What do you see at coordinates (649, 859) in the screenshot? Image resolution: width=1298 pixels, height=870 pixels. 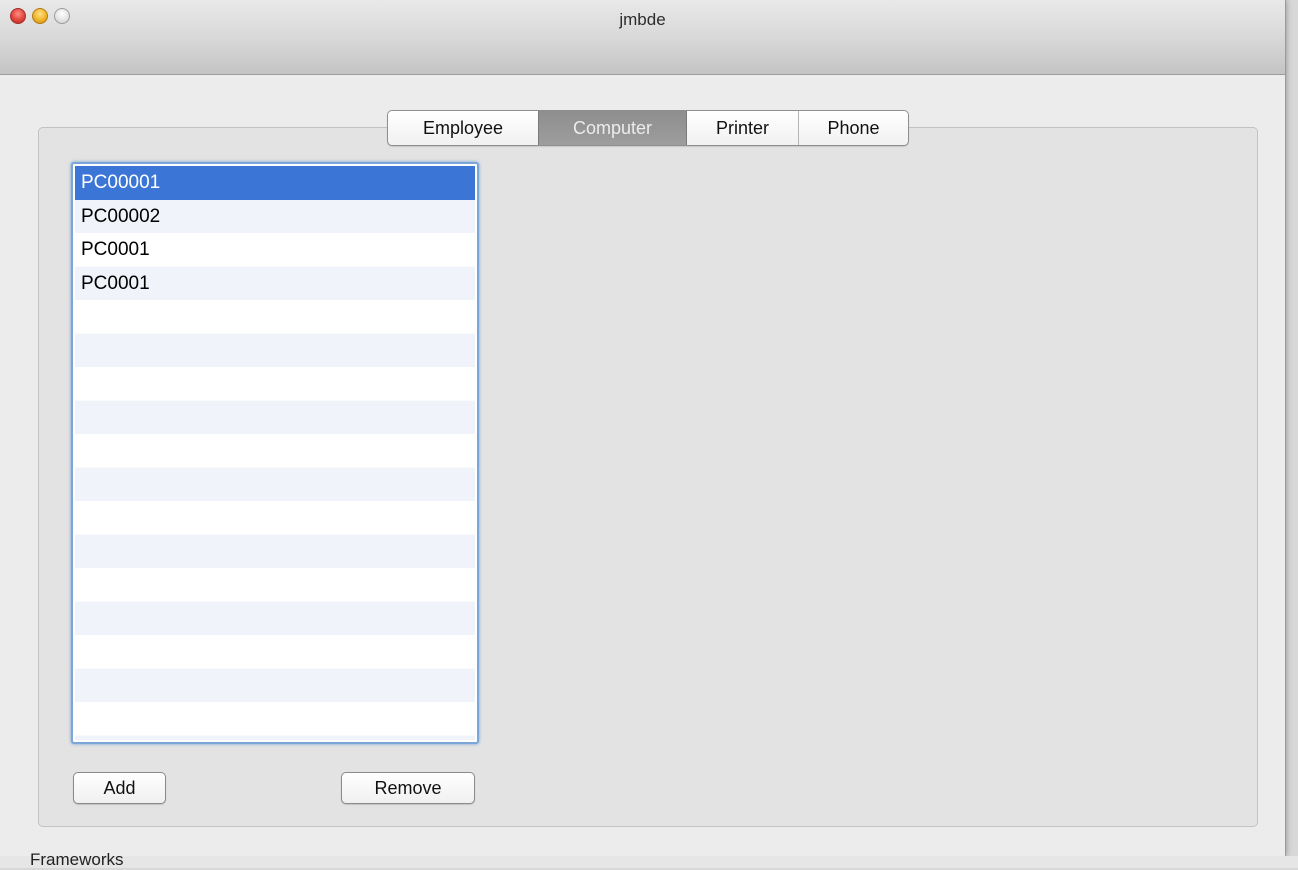 I see `background-window: Frameworks` at bounding box center [649, 859].